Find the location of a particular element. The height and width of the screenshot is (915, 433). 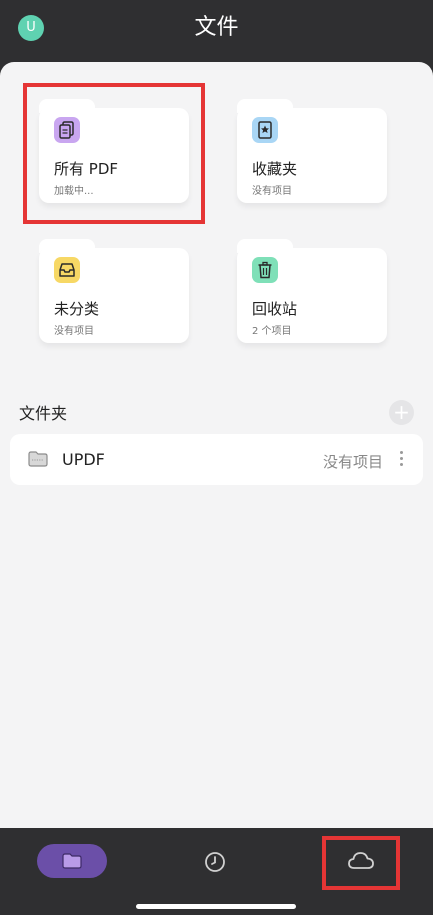

page-title: 文件 is located at coordinates (216, 27).